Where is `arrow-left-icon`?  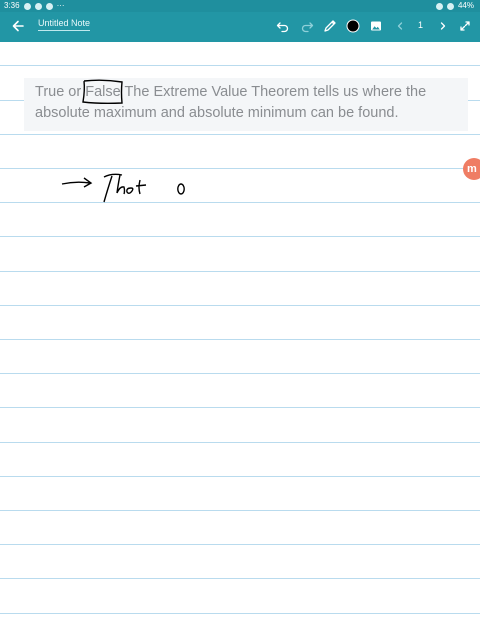
arrow-left-icon is located at coordinates (18, 26).